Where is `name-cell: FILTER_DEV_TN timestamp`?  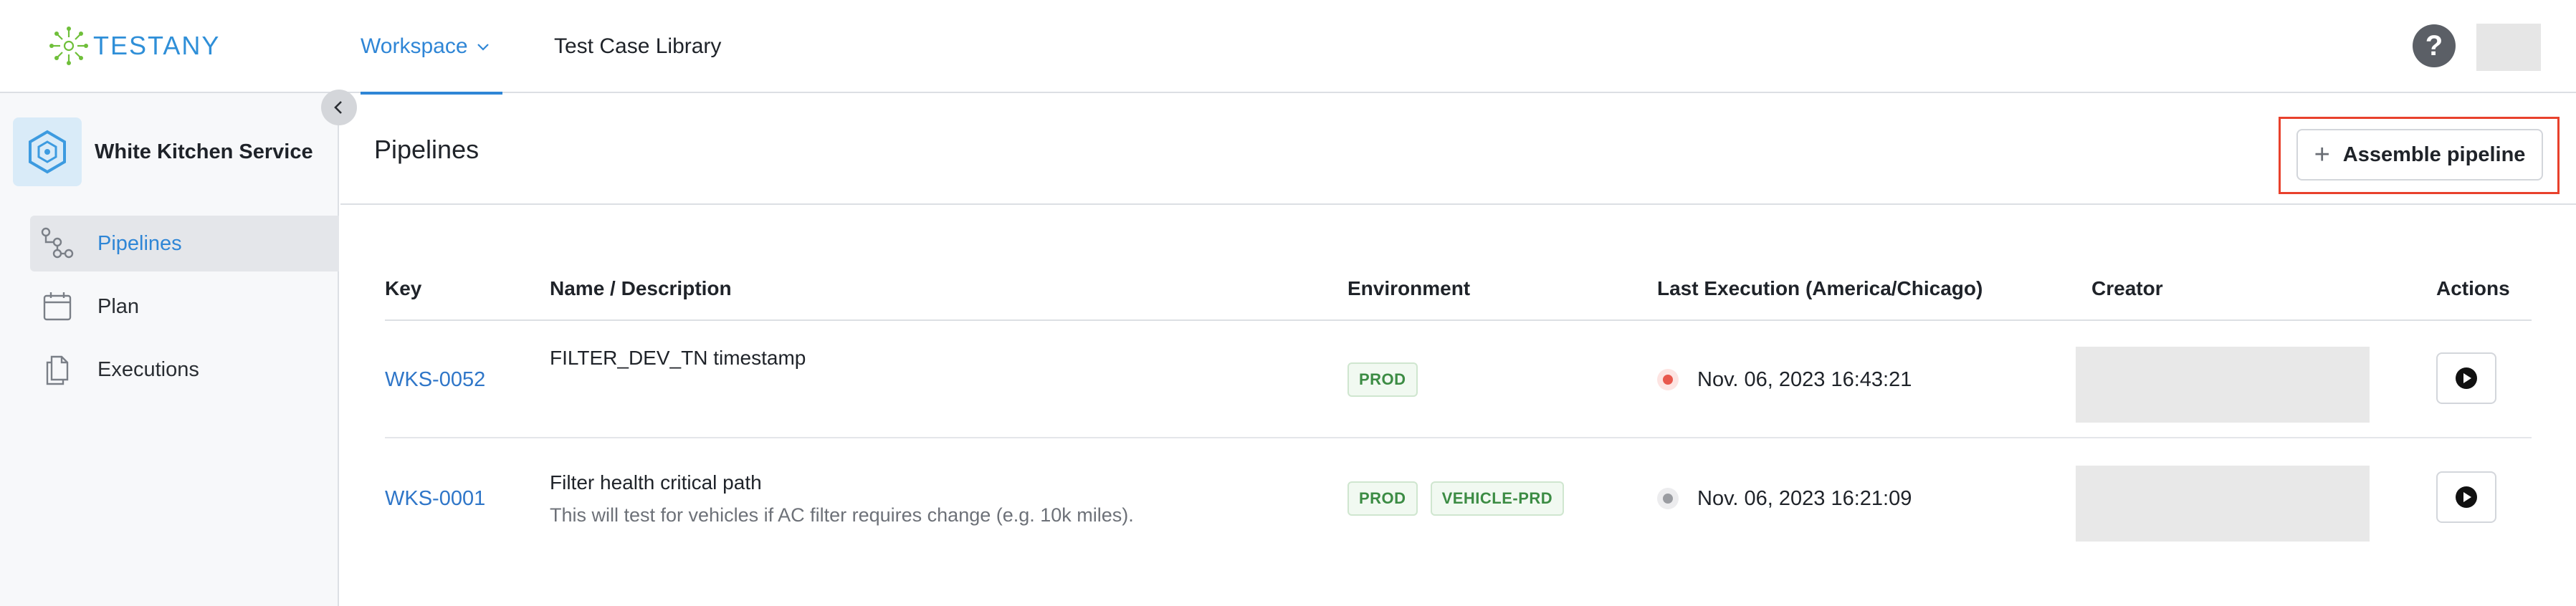 name-cell: FILTER_DEV_TN timestamp is located at coordinates (678, 379).